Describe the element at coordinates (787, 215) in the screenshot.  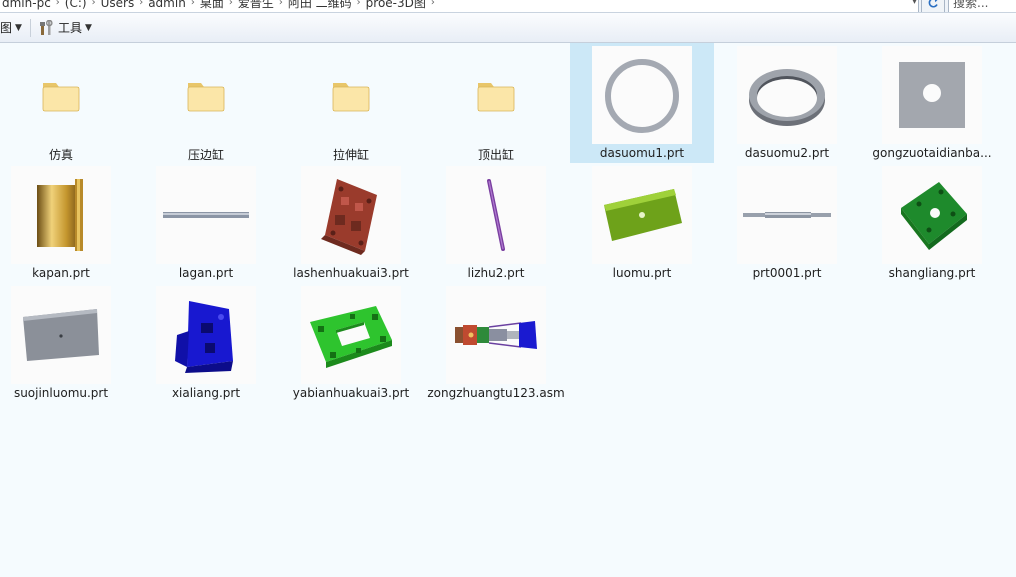
I see `shaft-part-thumbnail` at that location.